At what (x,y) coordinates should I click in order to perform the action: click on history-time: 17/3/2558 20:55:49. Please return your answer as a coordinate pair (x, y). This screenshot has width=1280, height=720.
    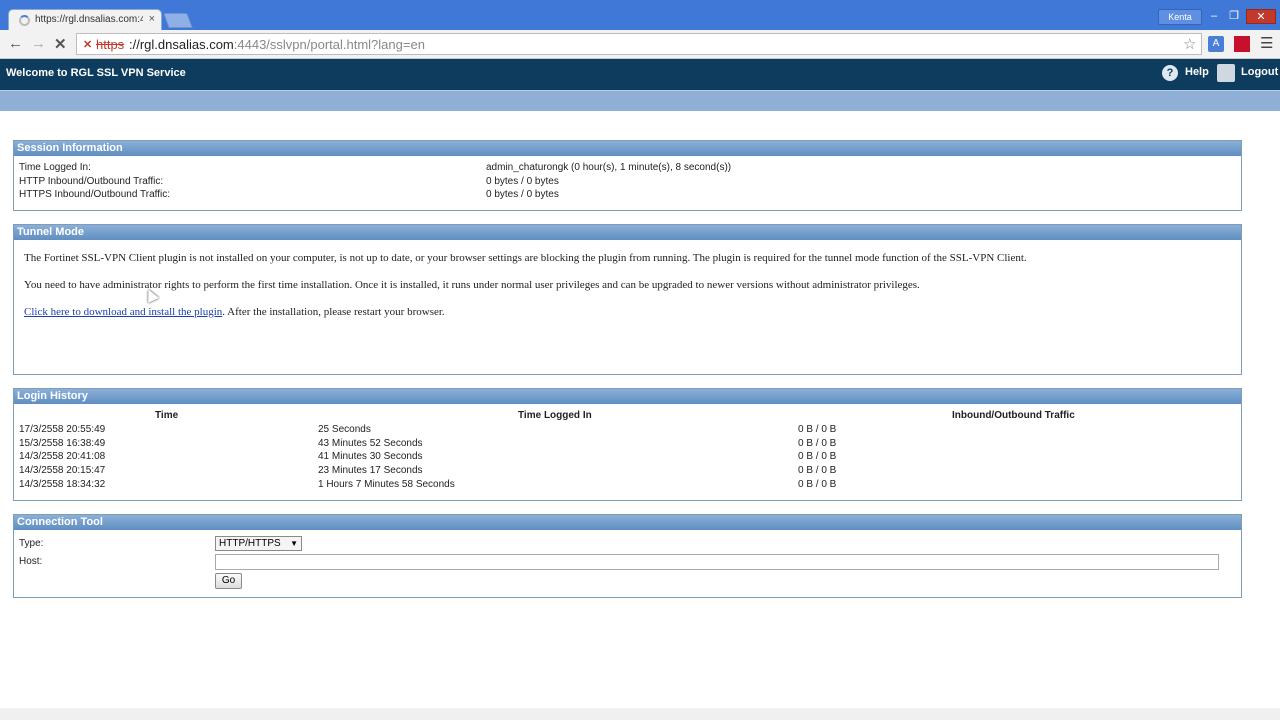
    Looking at the image, I should click on (62, 429).